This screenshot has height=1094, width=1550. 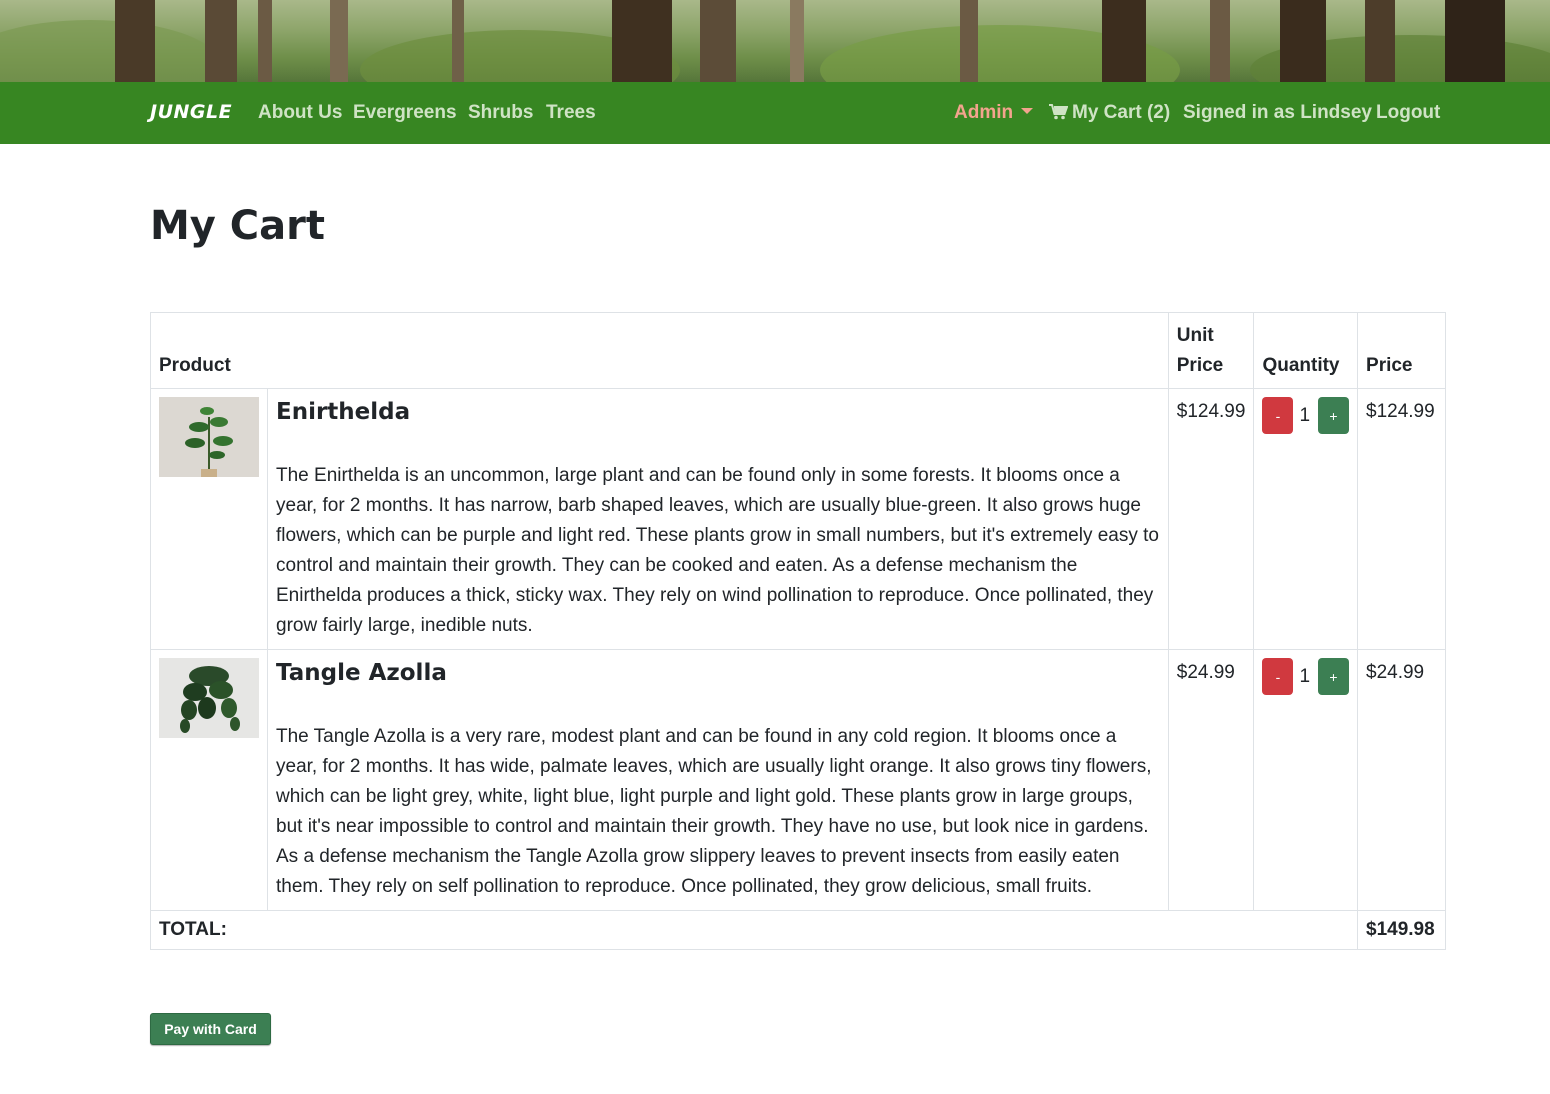 I want to click on product-name: Enirthelda, so click(x=718, y=412).